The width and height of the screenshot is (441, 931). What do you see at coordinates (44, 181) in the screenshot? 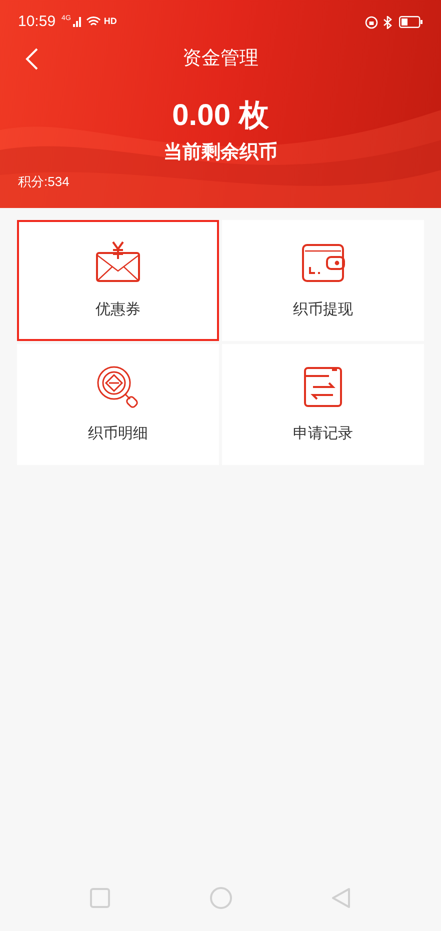
I see `points-label: 积分:534` at bounding box center [44, 181].